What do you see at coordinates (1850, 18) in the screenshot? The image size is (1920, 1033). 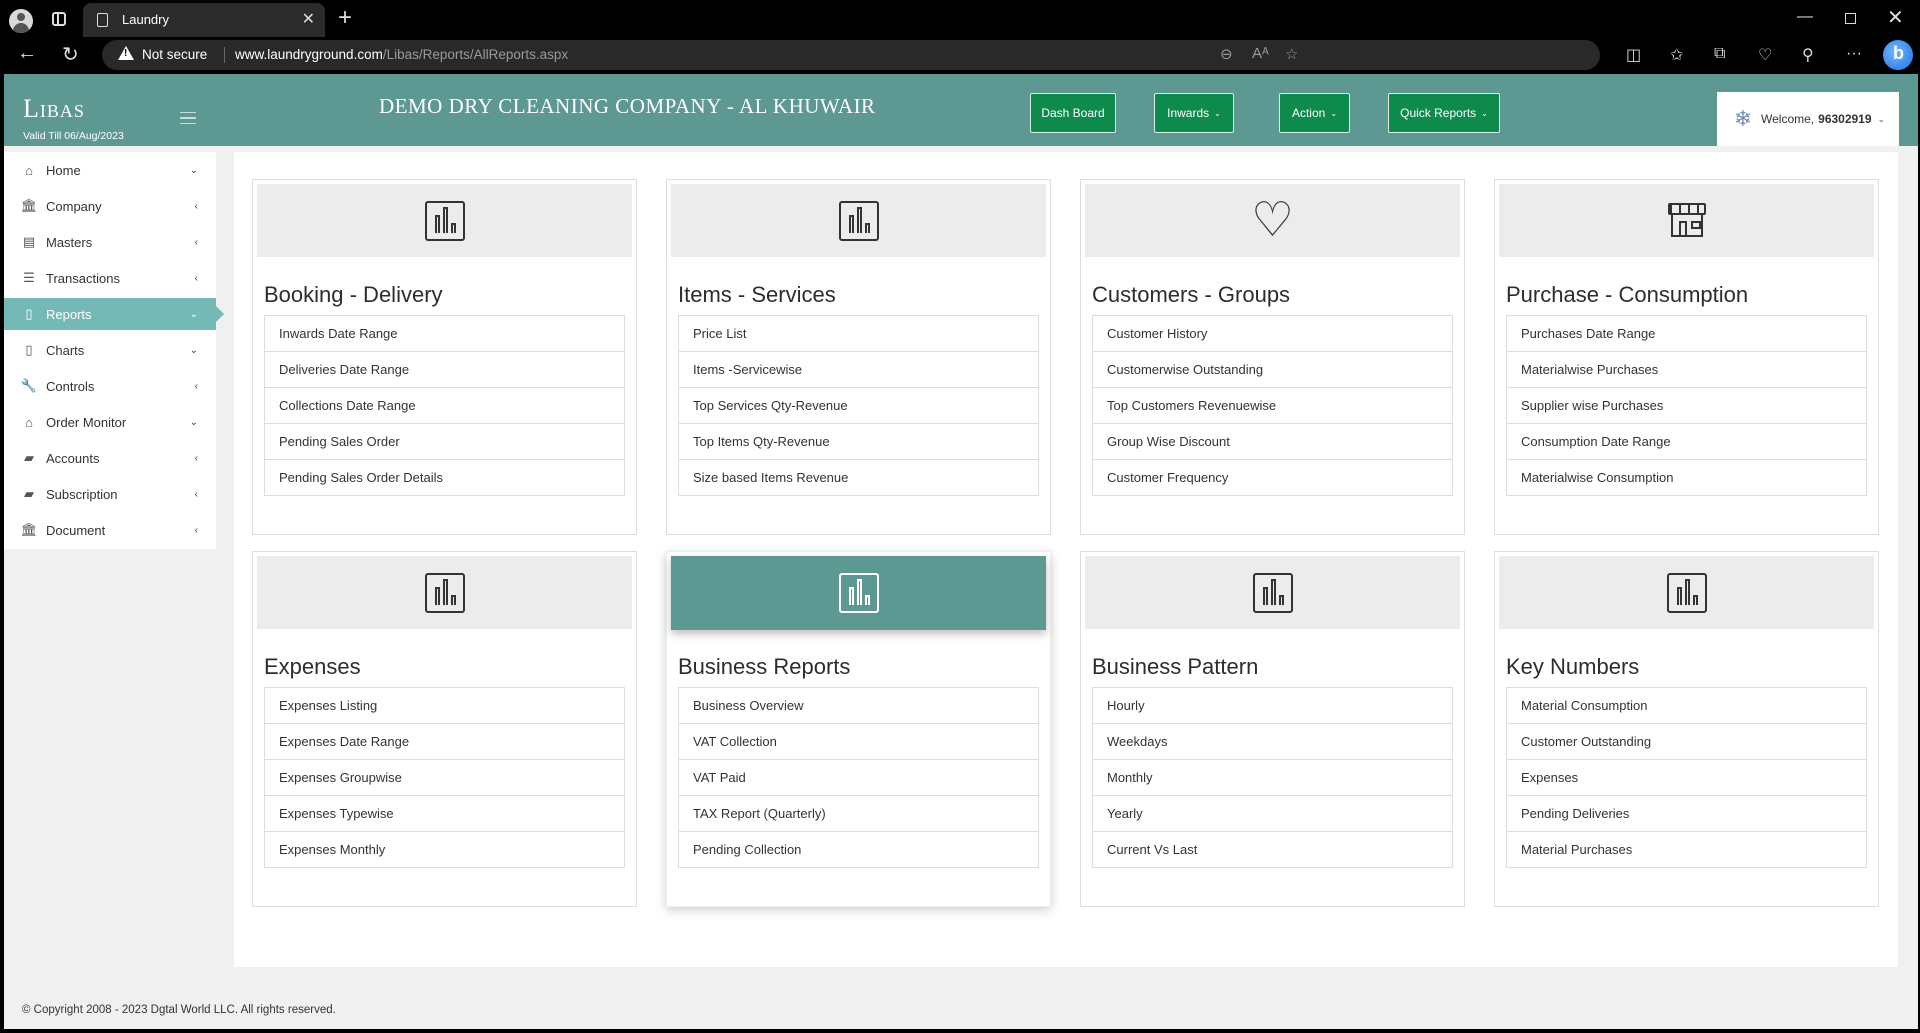 I see `maximize-button` at bounding box center [1850, 18].